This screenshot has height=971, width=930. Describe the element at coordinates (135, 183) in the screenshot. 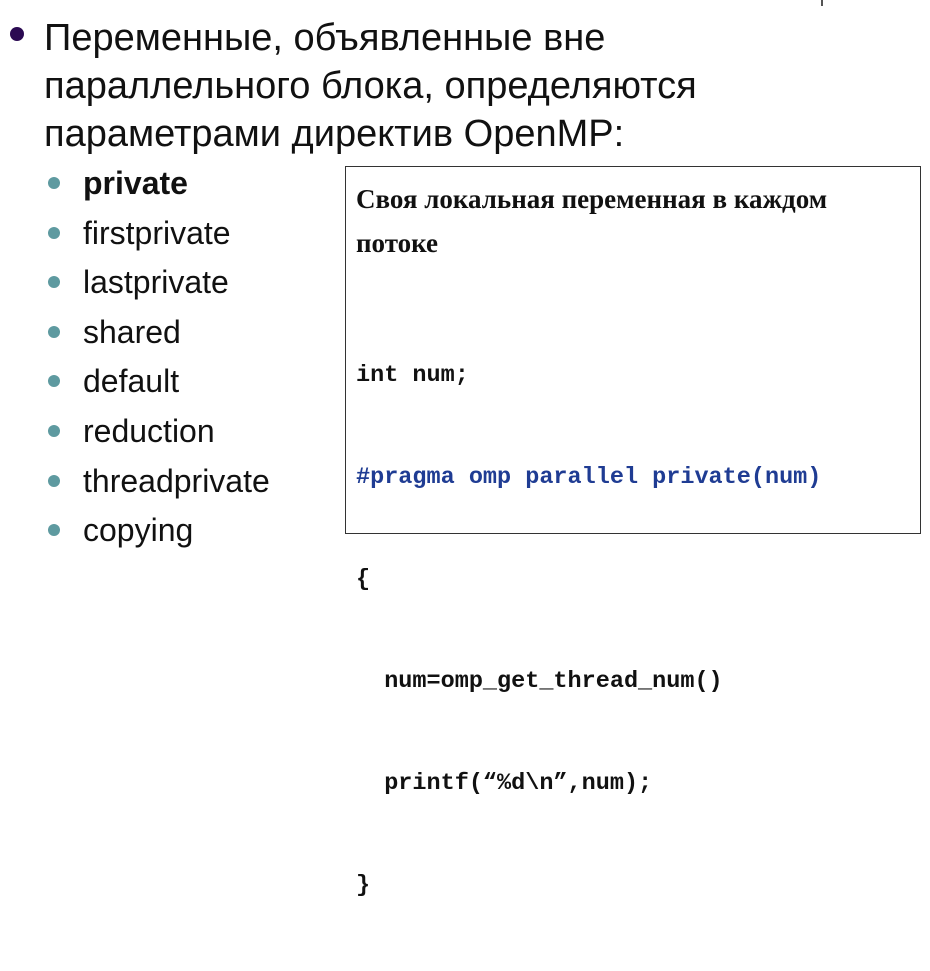

I see `option-label-private: private` at that location.